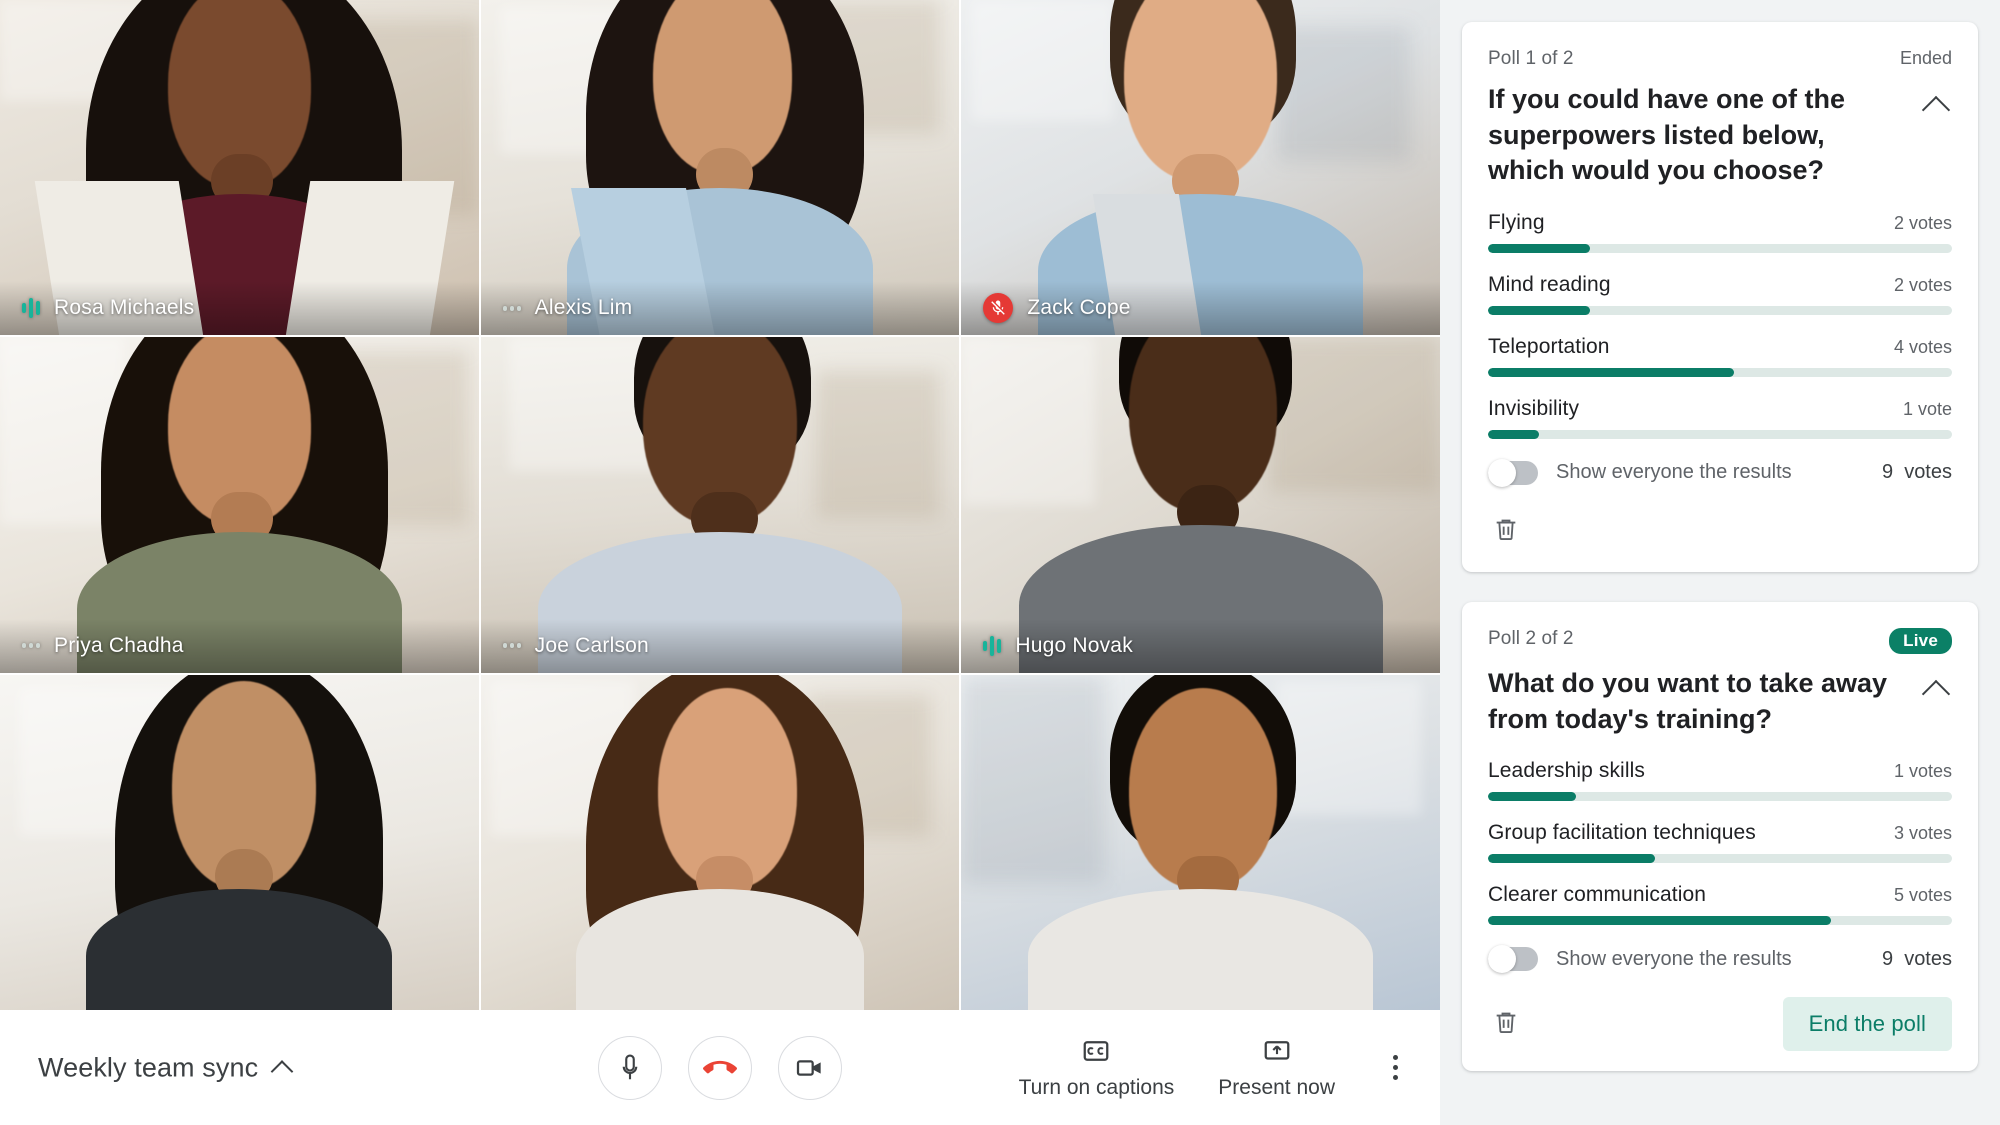 This screenshot has height=1125, width=2000. I want to click on poll-index-label: Poll 2 of 2, so click(1531, 638).